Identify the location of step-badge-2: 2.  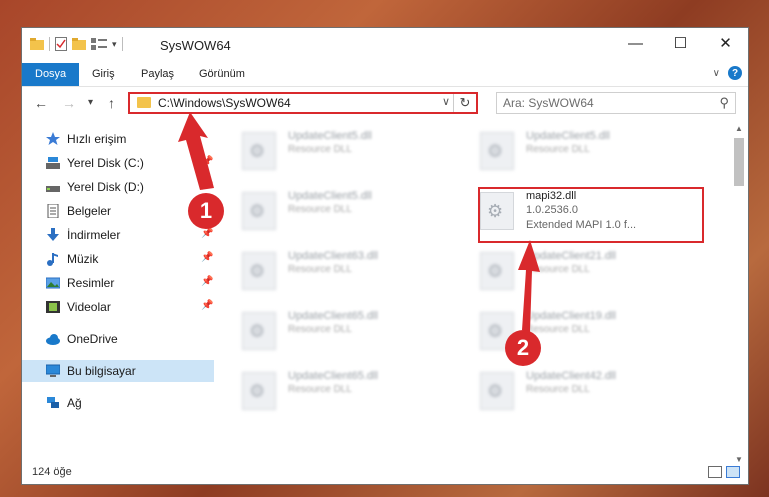
(523, 348).